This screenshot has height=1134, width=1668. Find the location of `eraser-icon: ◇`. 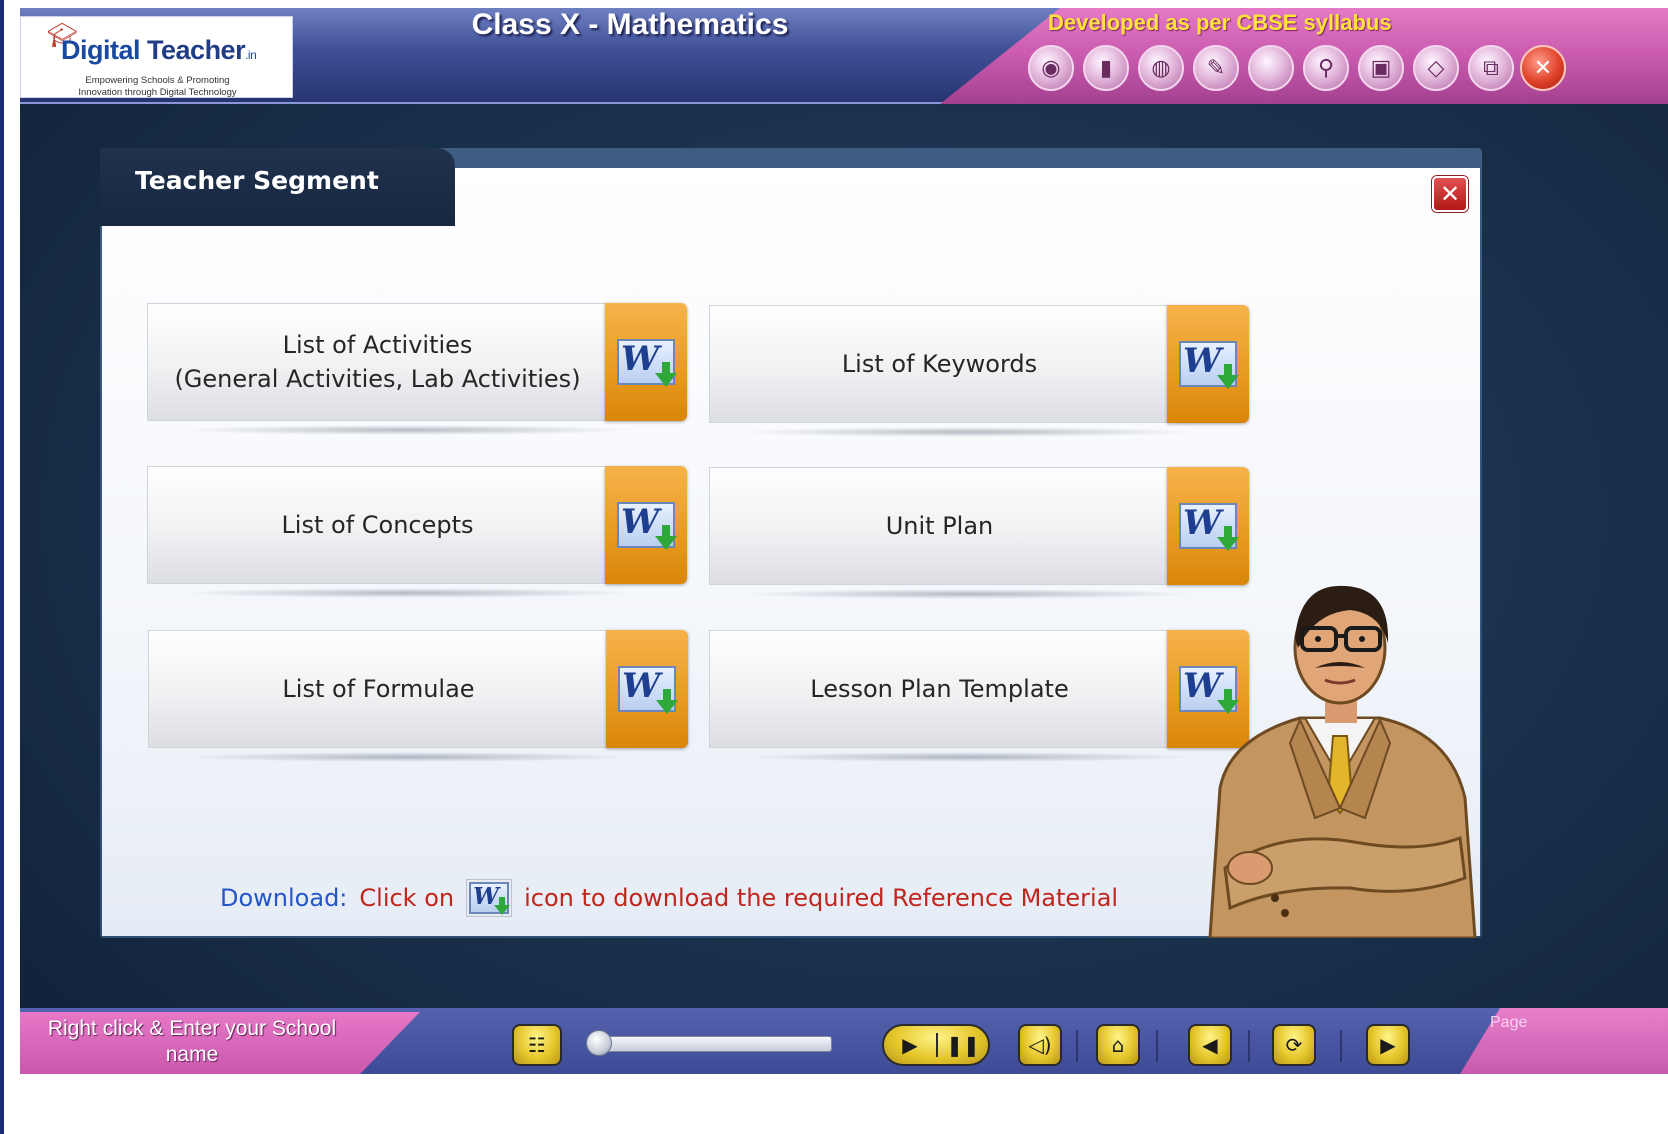

eraser-icon: ◇ is located at coordinates (1436, 68).